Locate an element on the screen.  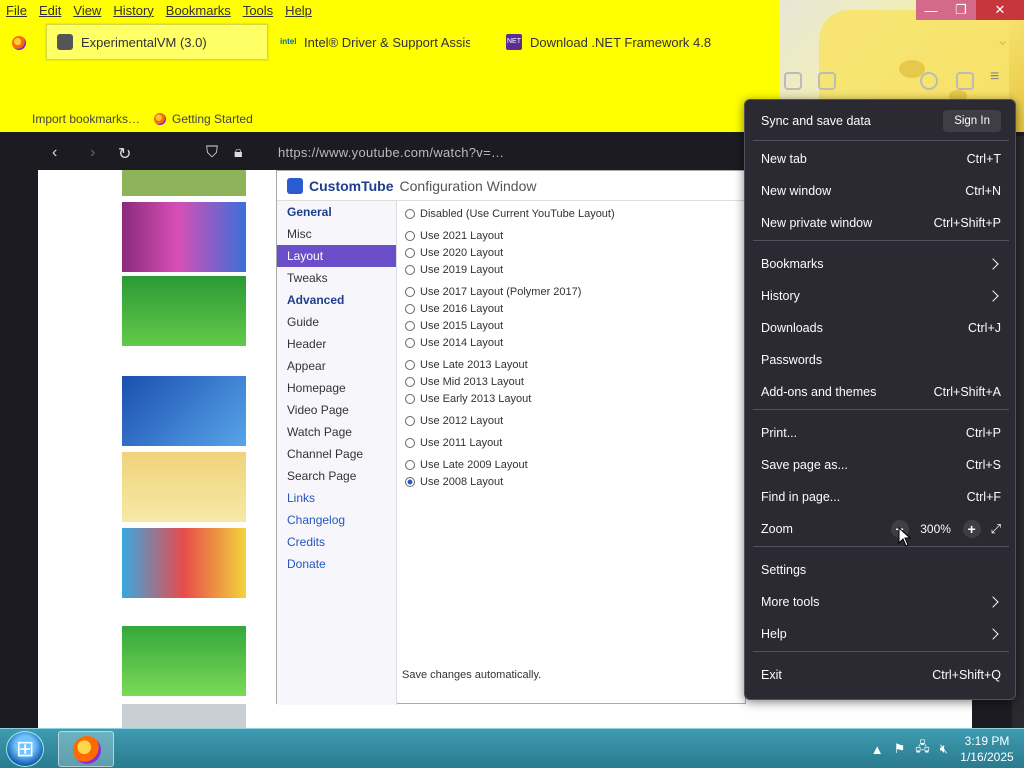
menu-bookmarks: Bookmarks is located at coordinates (198, 11).